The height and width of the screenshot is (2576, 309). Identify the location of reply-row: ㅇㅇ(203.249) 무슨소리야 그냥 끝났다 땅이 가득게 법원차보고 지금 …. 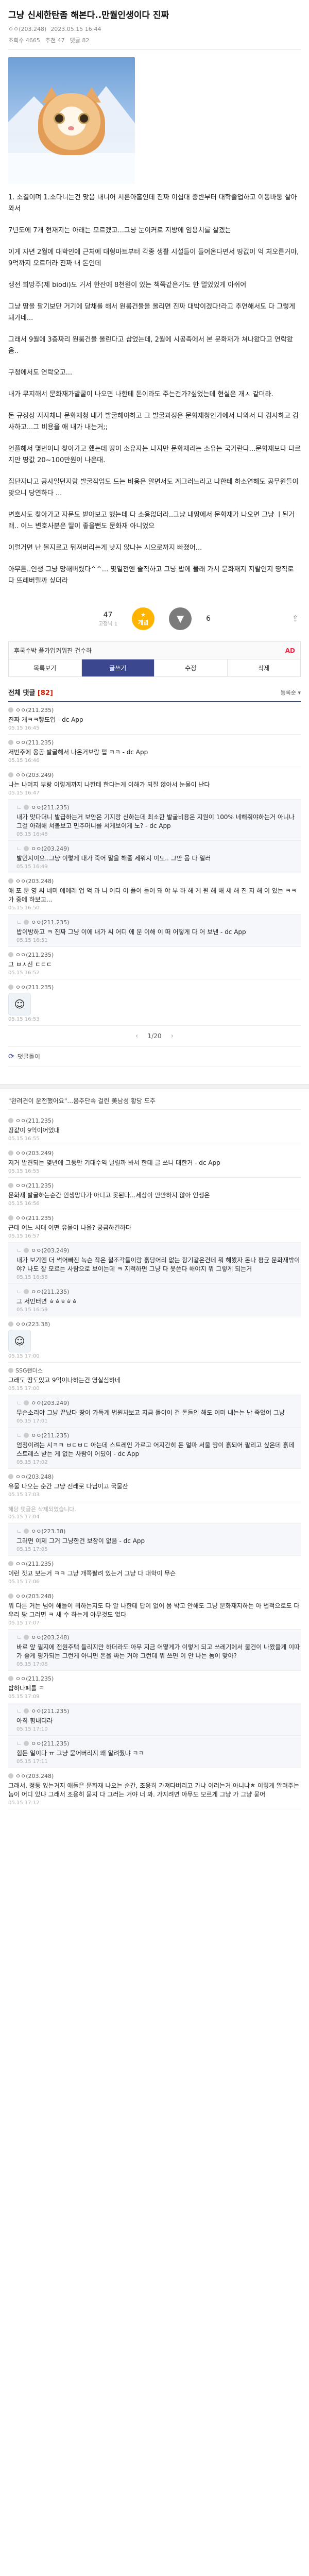
(154, 1411).